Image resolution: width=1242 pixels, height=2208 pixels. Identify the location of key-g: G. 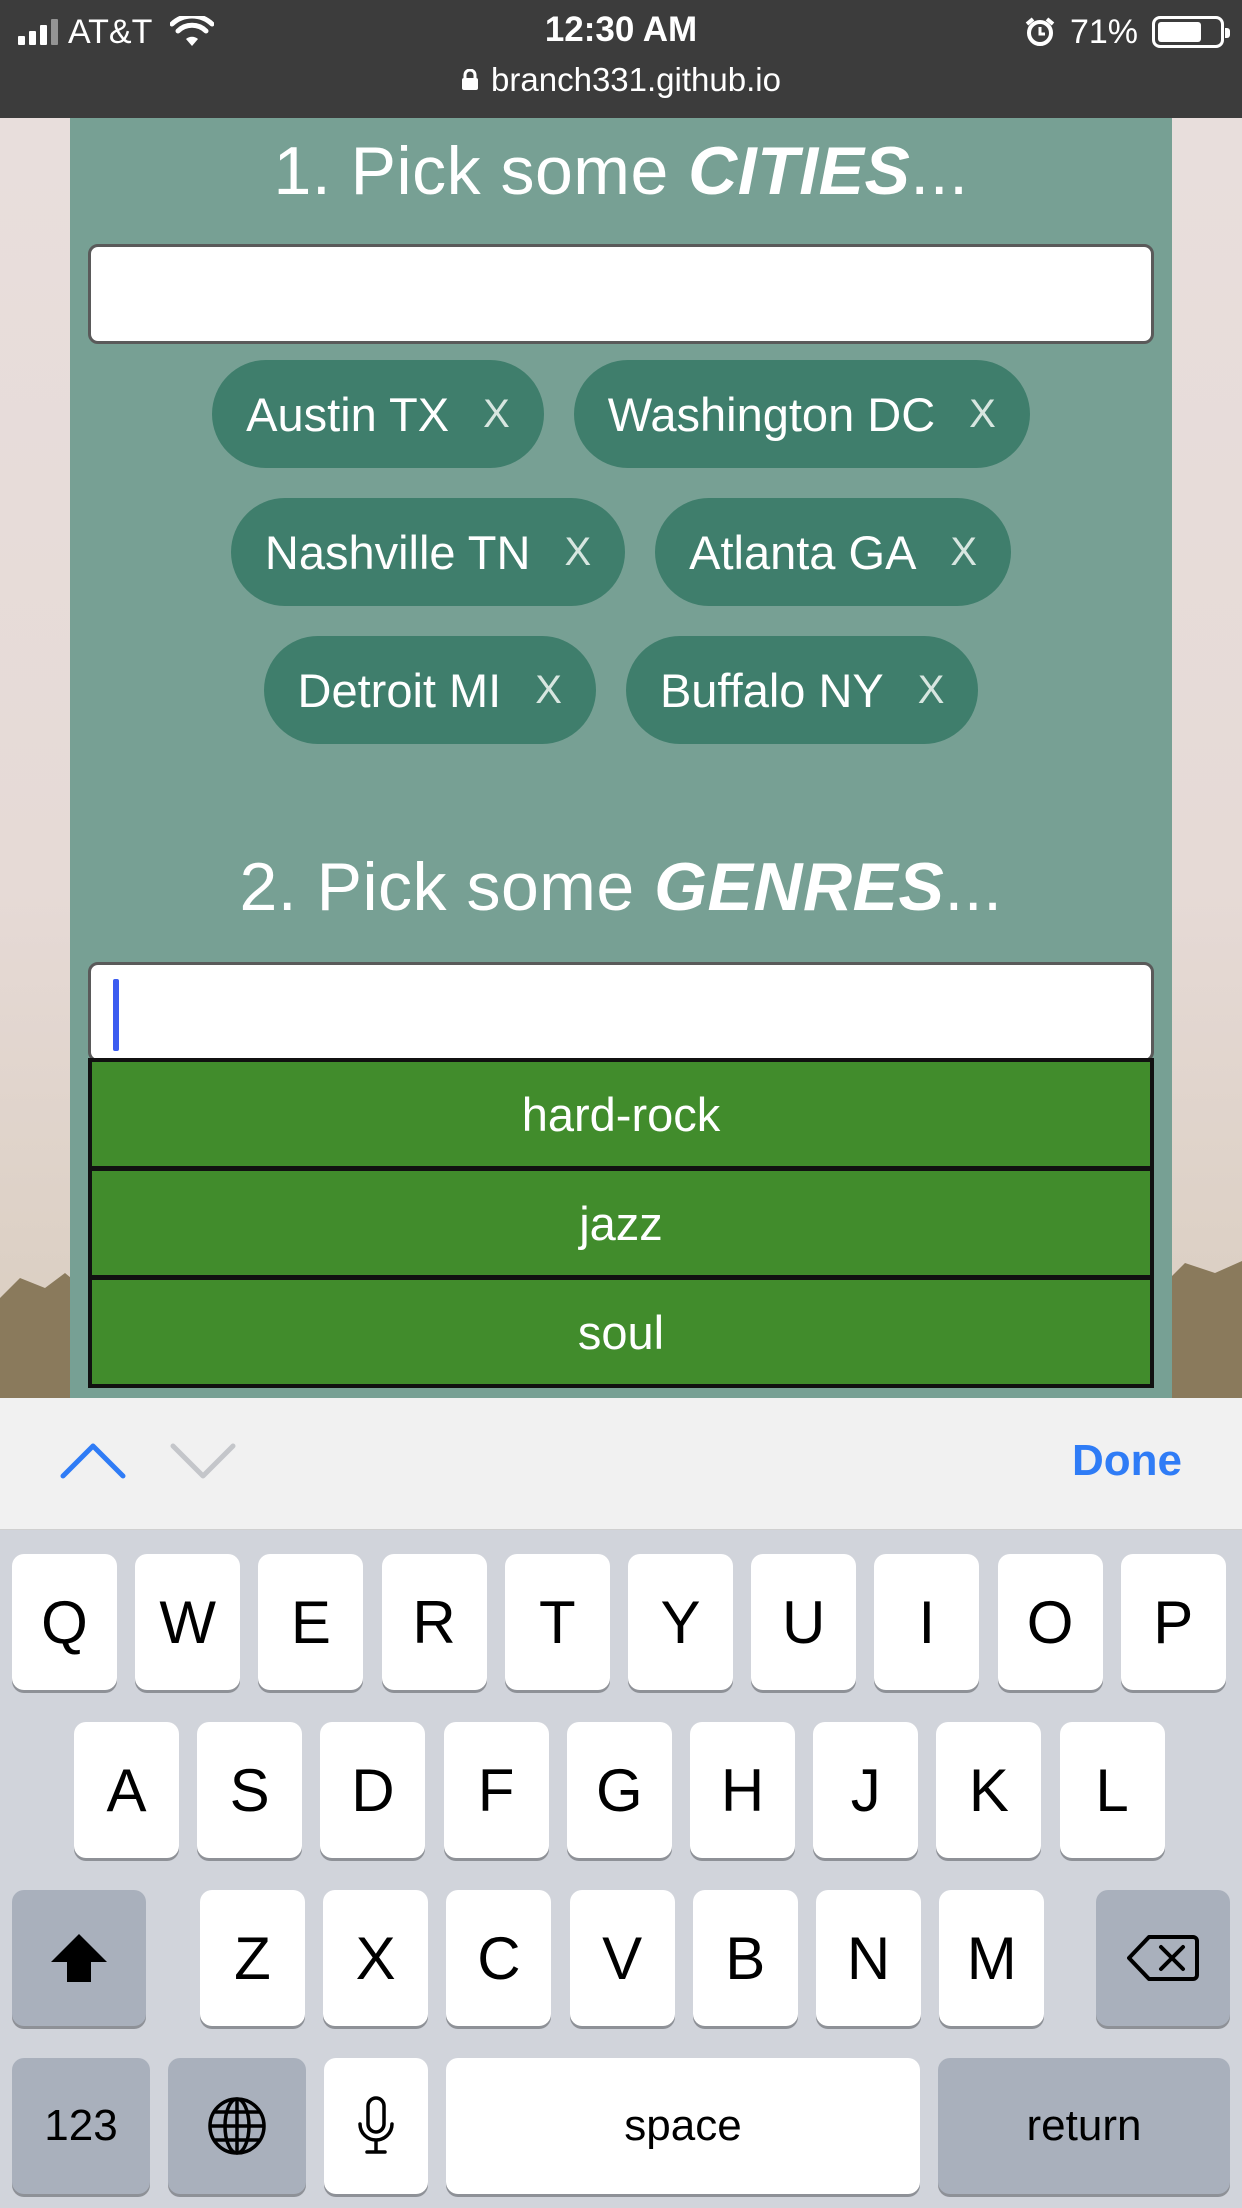
(619, 1790).